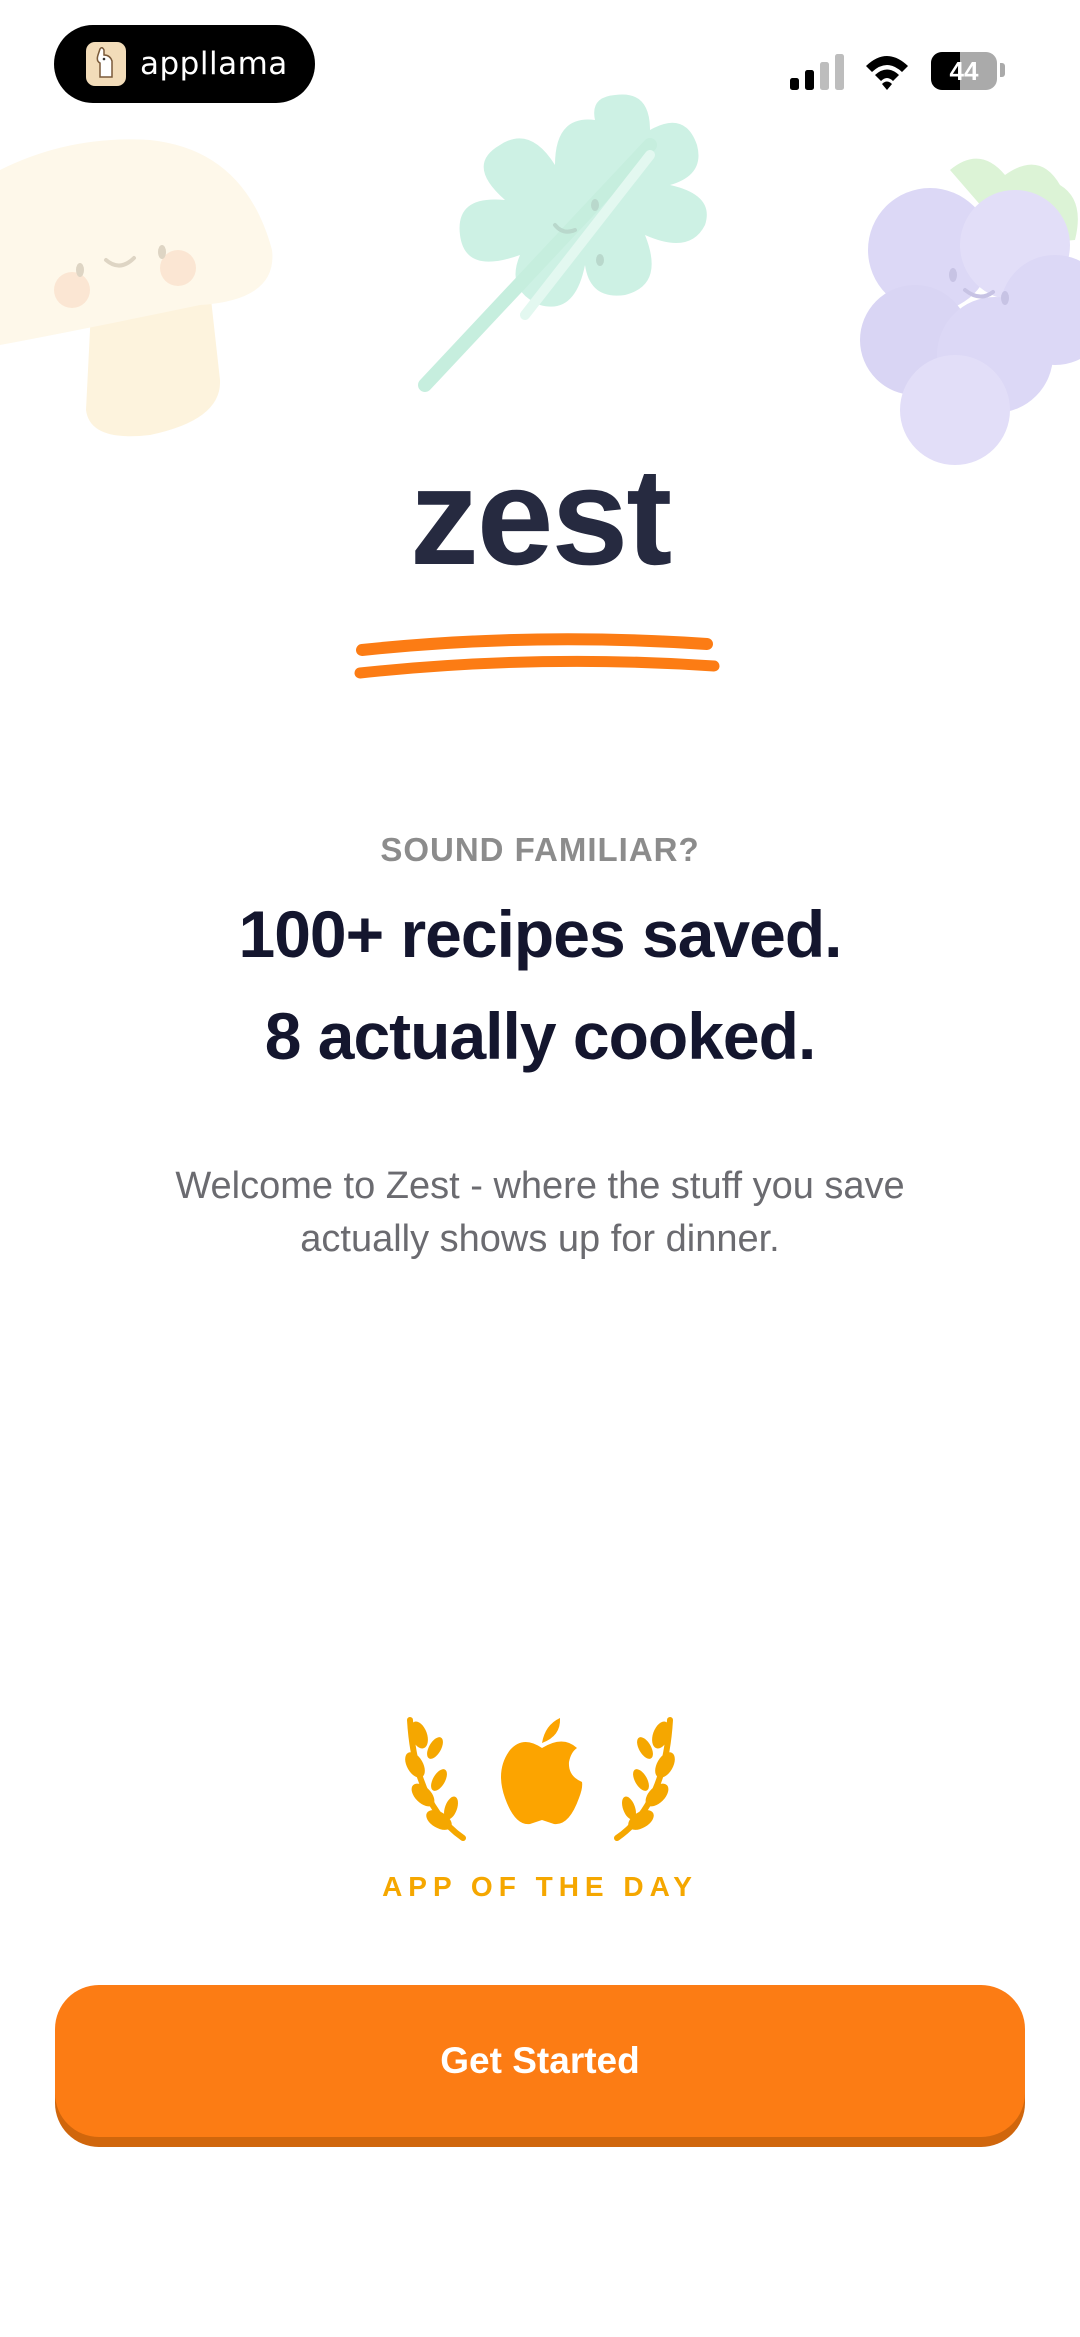 The image size is (1080, 2337). Describe the element at coordinates (537, 656) in the screenshot. I see `logo-underline` at that location.